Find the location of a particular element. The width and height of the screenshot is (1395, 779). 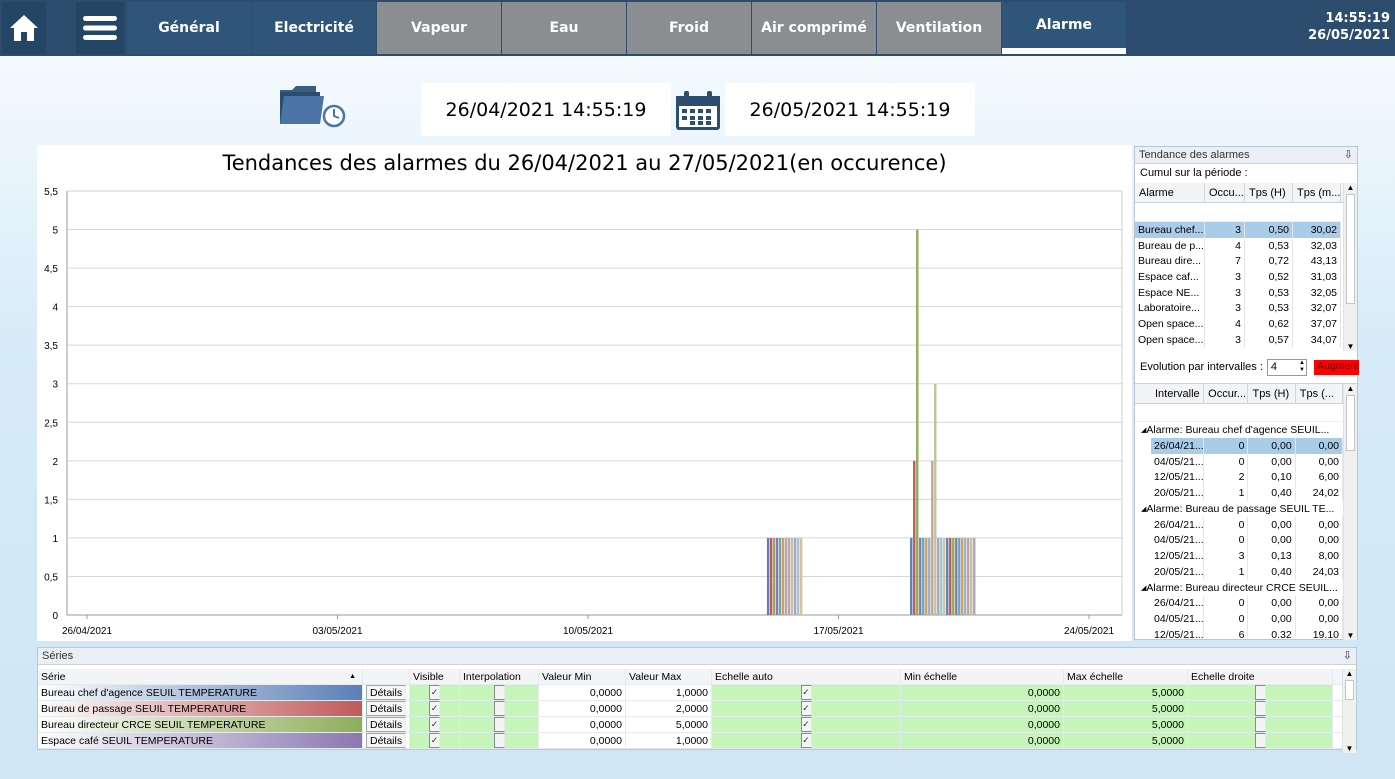

table-row: 12/05/21... 2 0,10 6,00 is located at coordinates (1239, 477).